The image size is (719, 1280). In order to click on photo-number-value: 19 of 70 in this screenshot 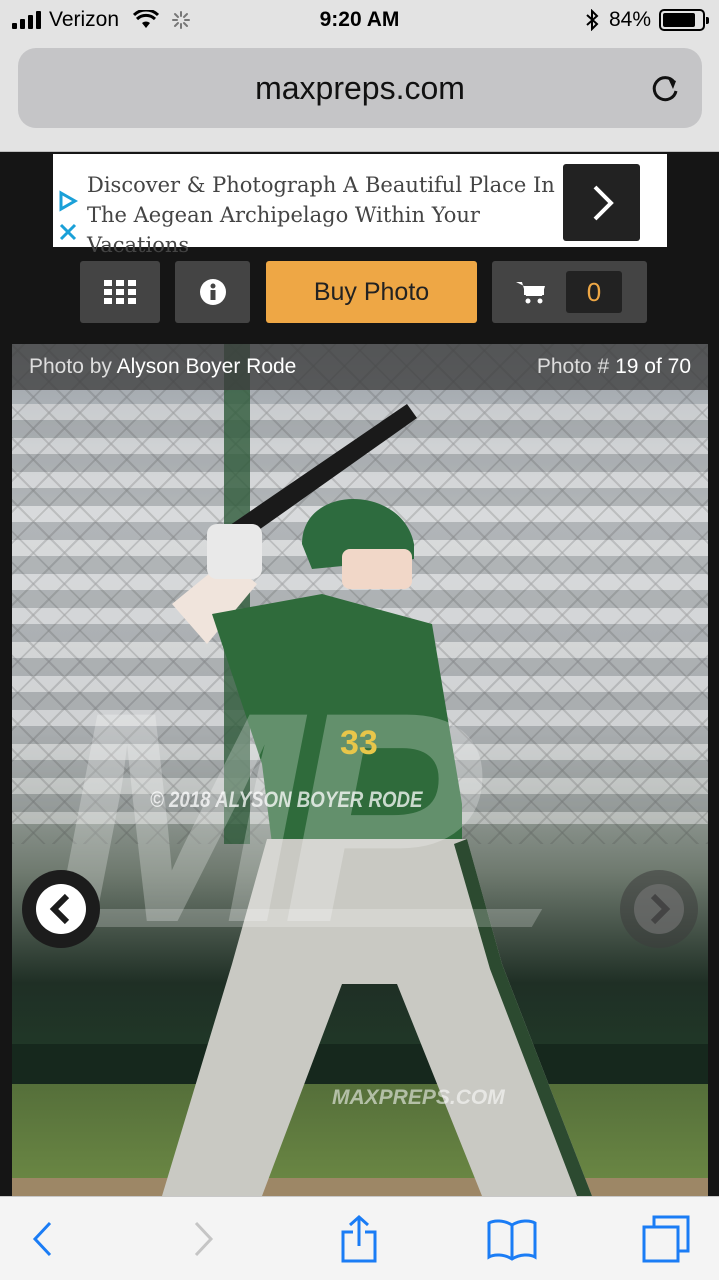, I will do `click(653, 366)`.